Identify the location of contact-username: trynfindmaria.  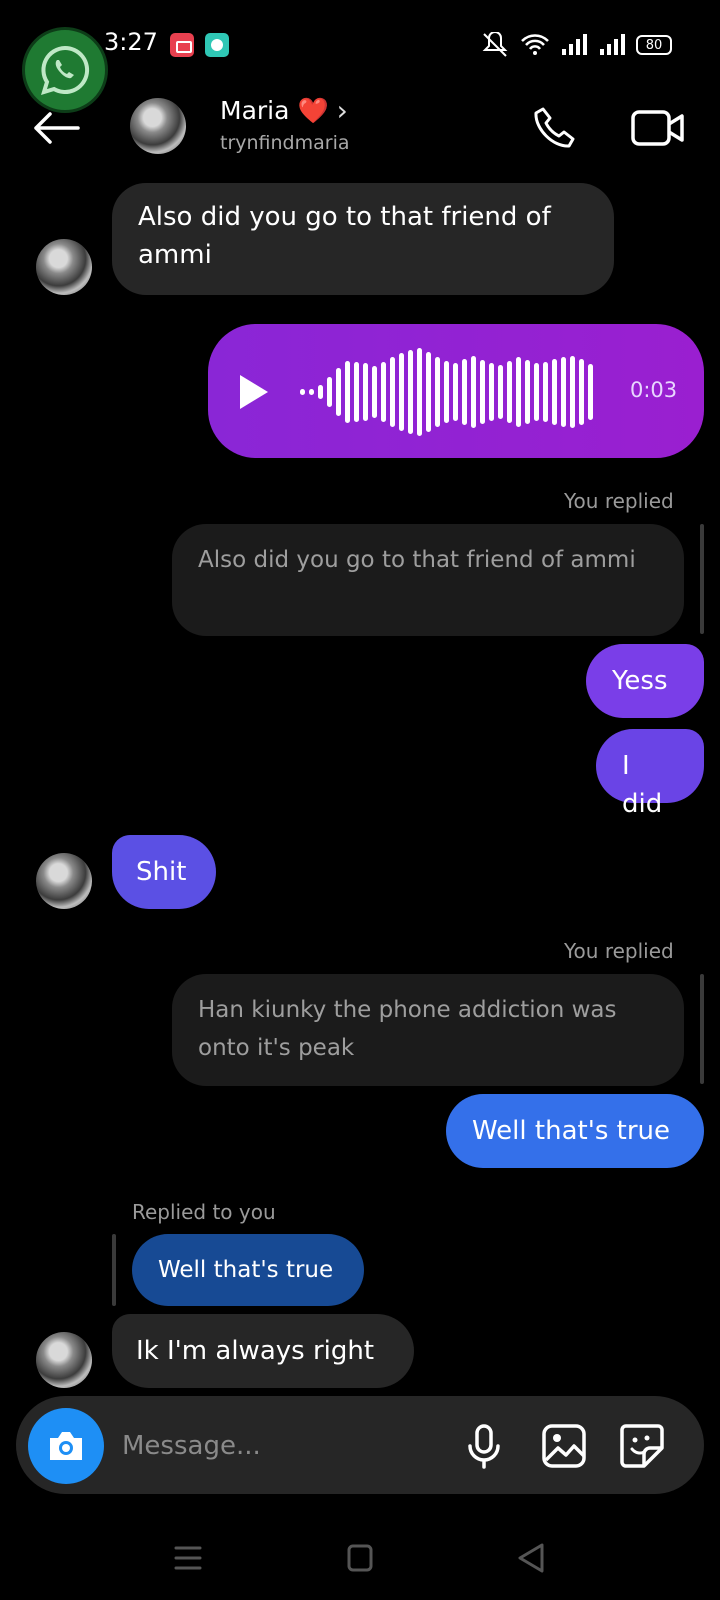
(285, 143).